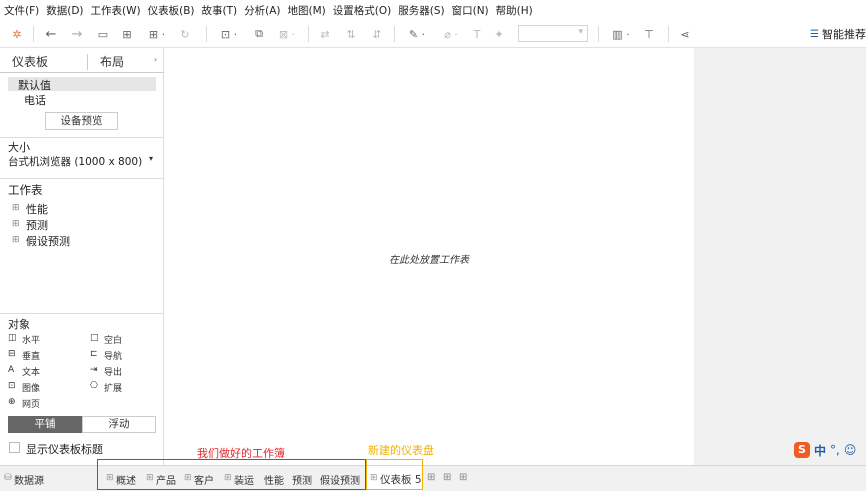 The height and width of the screenshot is (491, 866). I want to click on annotation-yellow: 新建的仪表盘, so click(401, 450).